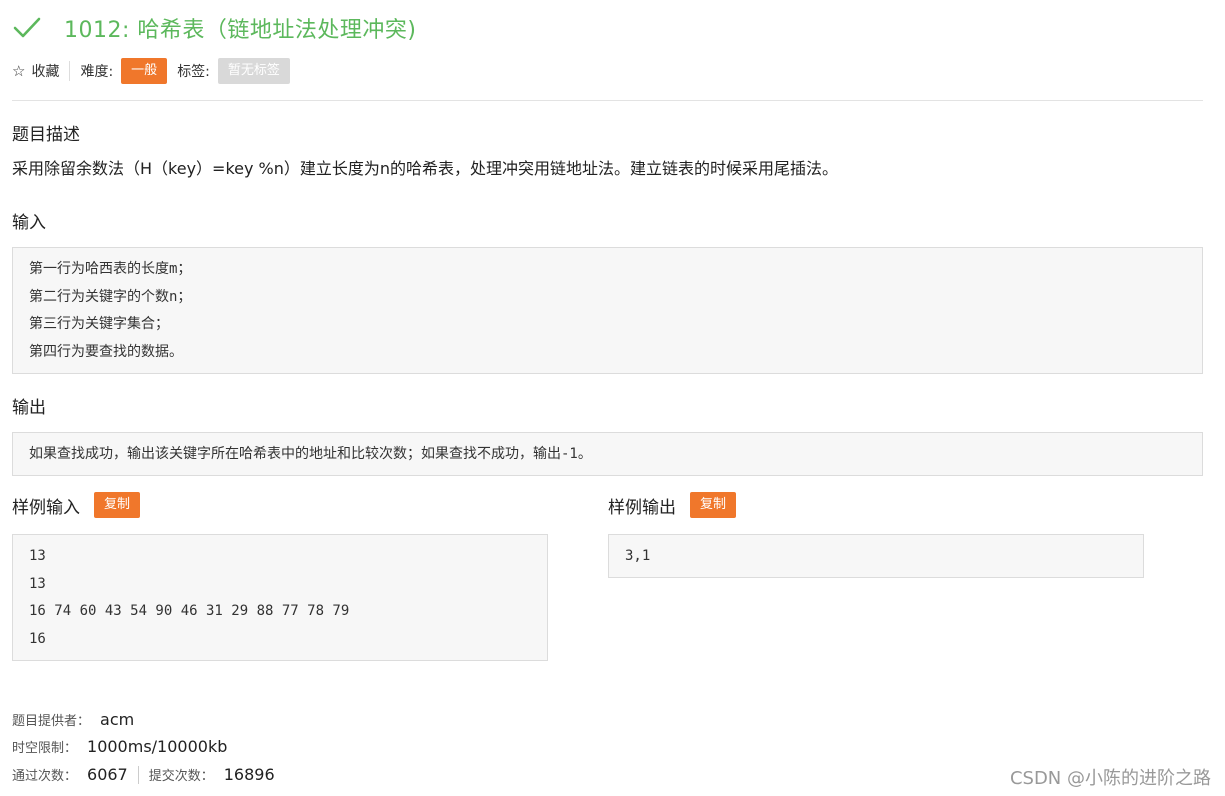 Image resolution: width=1225 pixels, height=796 pixels. What do you see at coordinates (713, 505) in the screenshot?
I see `copy-sample-output-button: 复制` at bounding box center [713, 505].